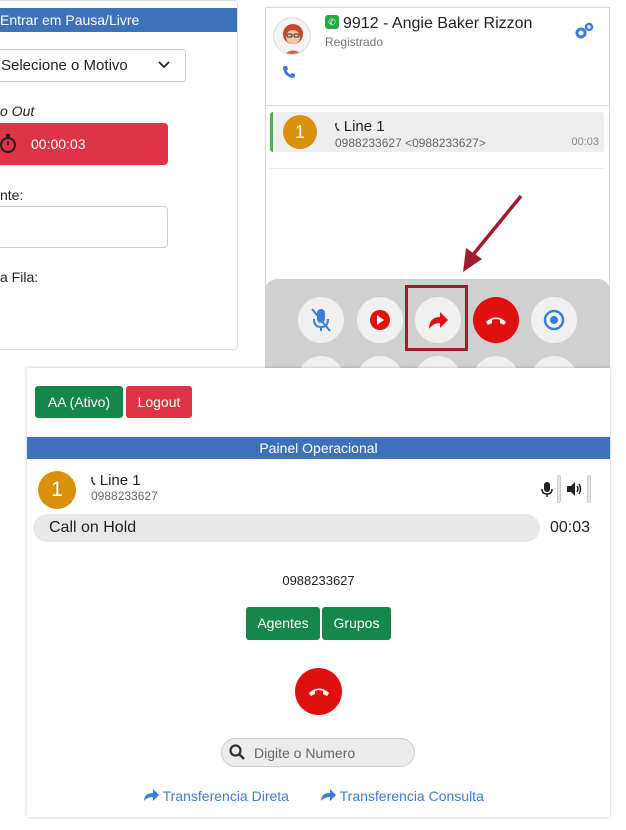 This screenshot has width=626, height=830. I want to click on registration-status: Registrado, so click(354, 42).